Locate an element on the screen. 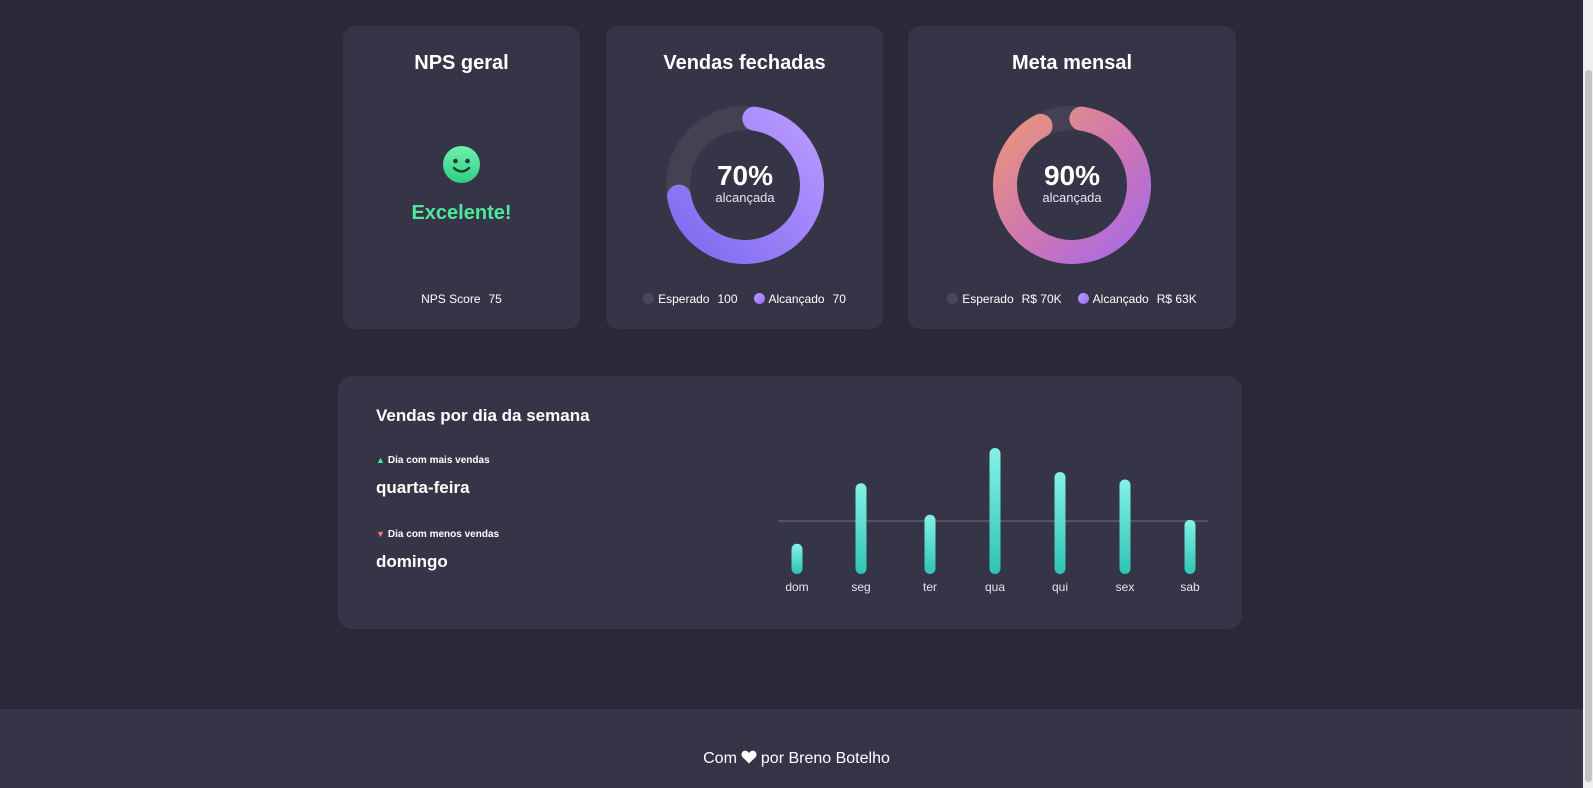 The height and width of the screenshot is (788, 1593). bar-ter is located at coordinates (930, 544).